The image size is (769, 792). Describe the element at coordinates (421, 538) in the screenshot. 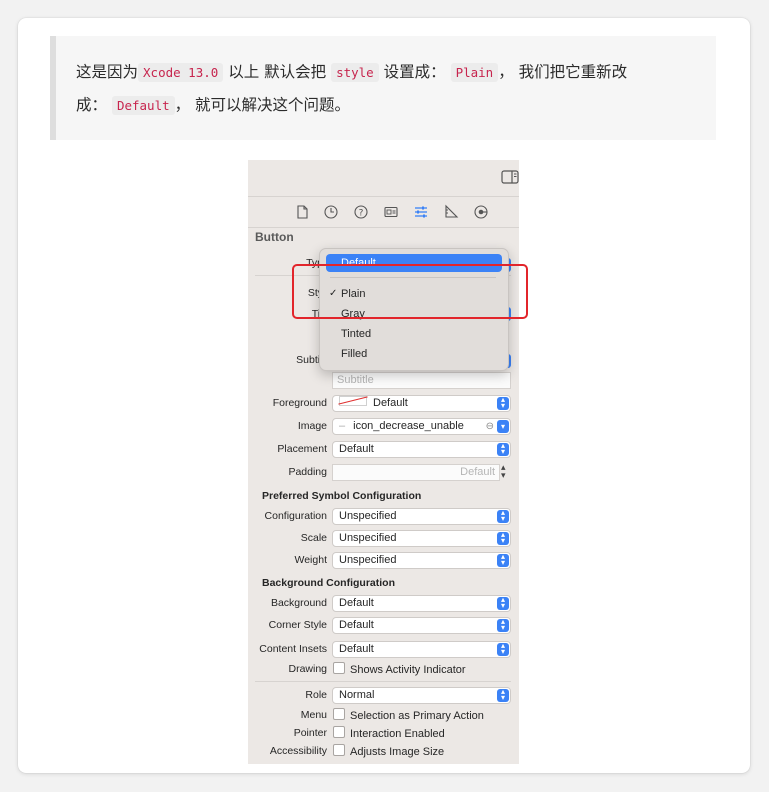

I see `scale-popup: Unspecified ▴ ▾` at that location.